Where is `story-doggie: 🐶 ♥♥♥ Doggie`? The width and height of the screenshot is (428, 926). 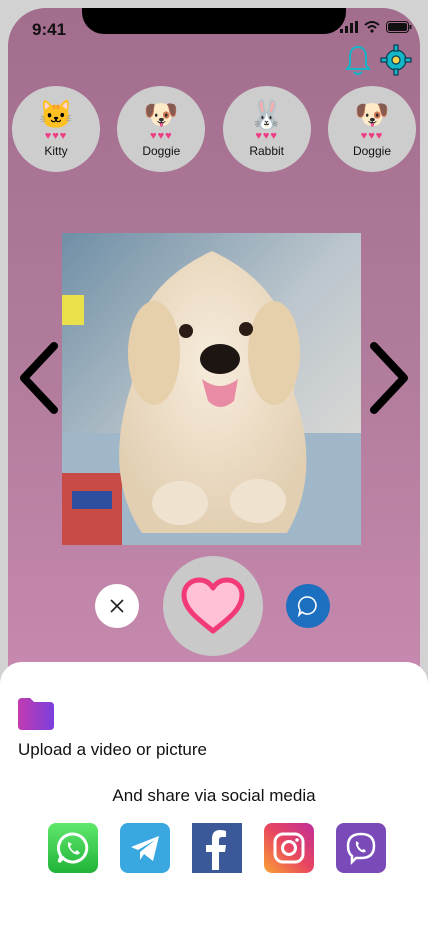 story-doggie: 🐶 ♥♥♥ Doggie is located at coordinates (161, 129).